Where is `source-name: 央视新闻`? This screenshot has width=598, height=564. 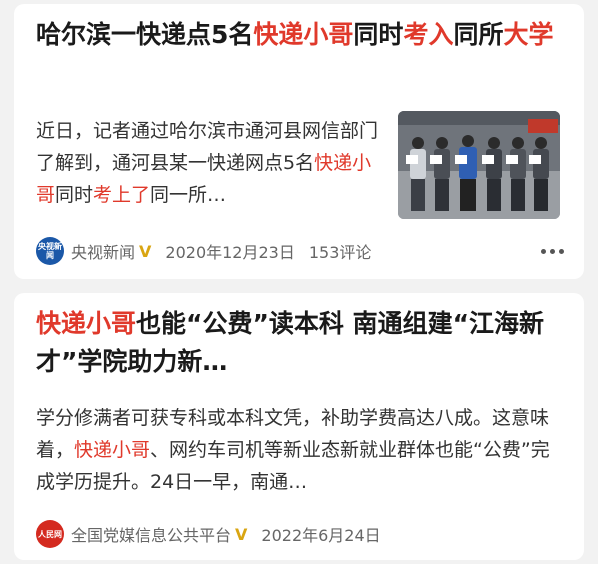 source-name: 央视新闻 is located at coordinates (103, 251).